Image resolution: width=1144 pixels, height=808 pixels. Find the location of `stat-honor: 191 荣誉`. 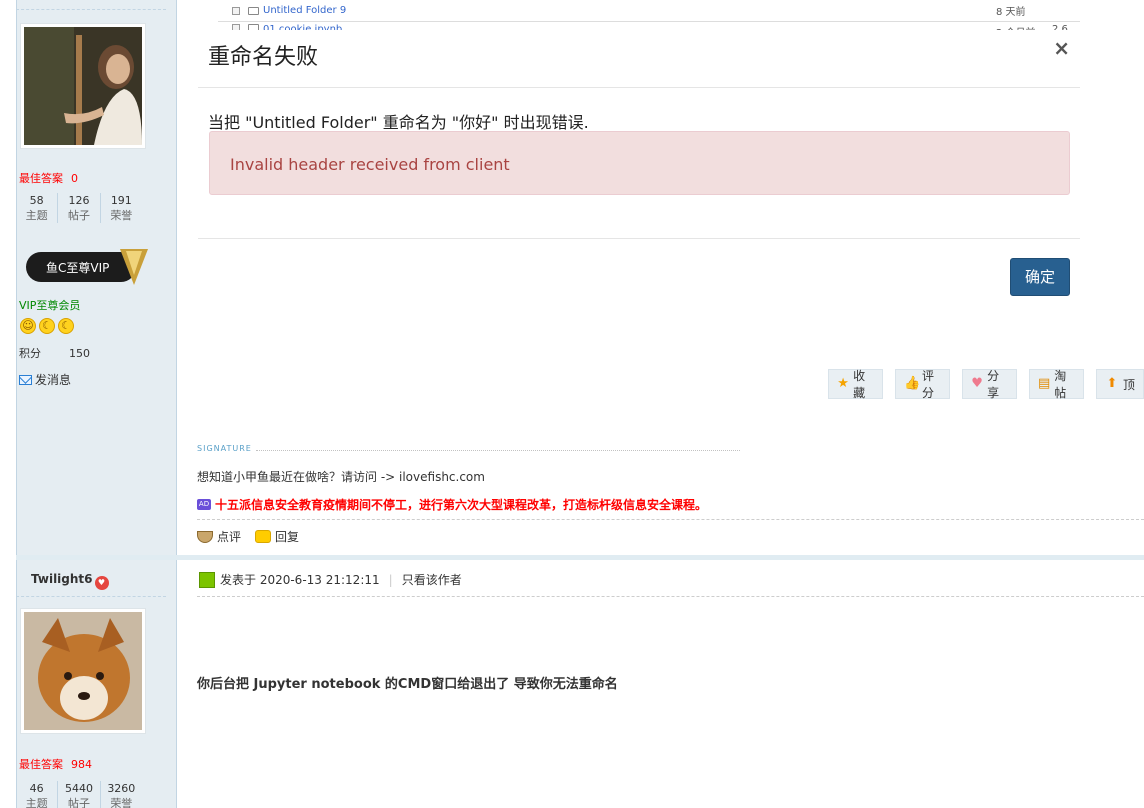

stat-honor: 191 荣誉 is located at coordinates (120, 208).